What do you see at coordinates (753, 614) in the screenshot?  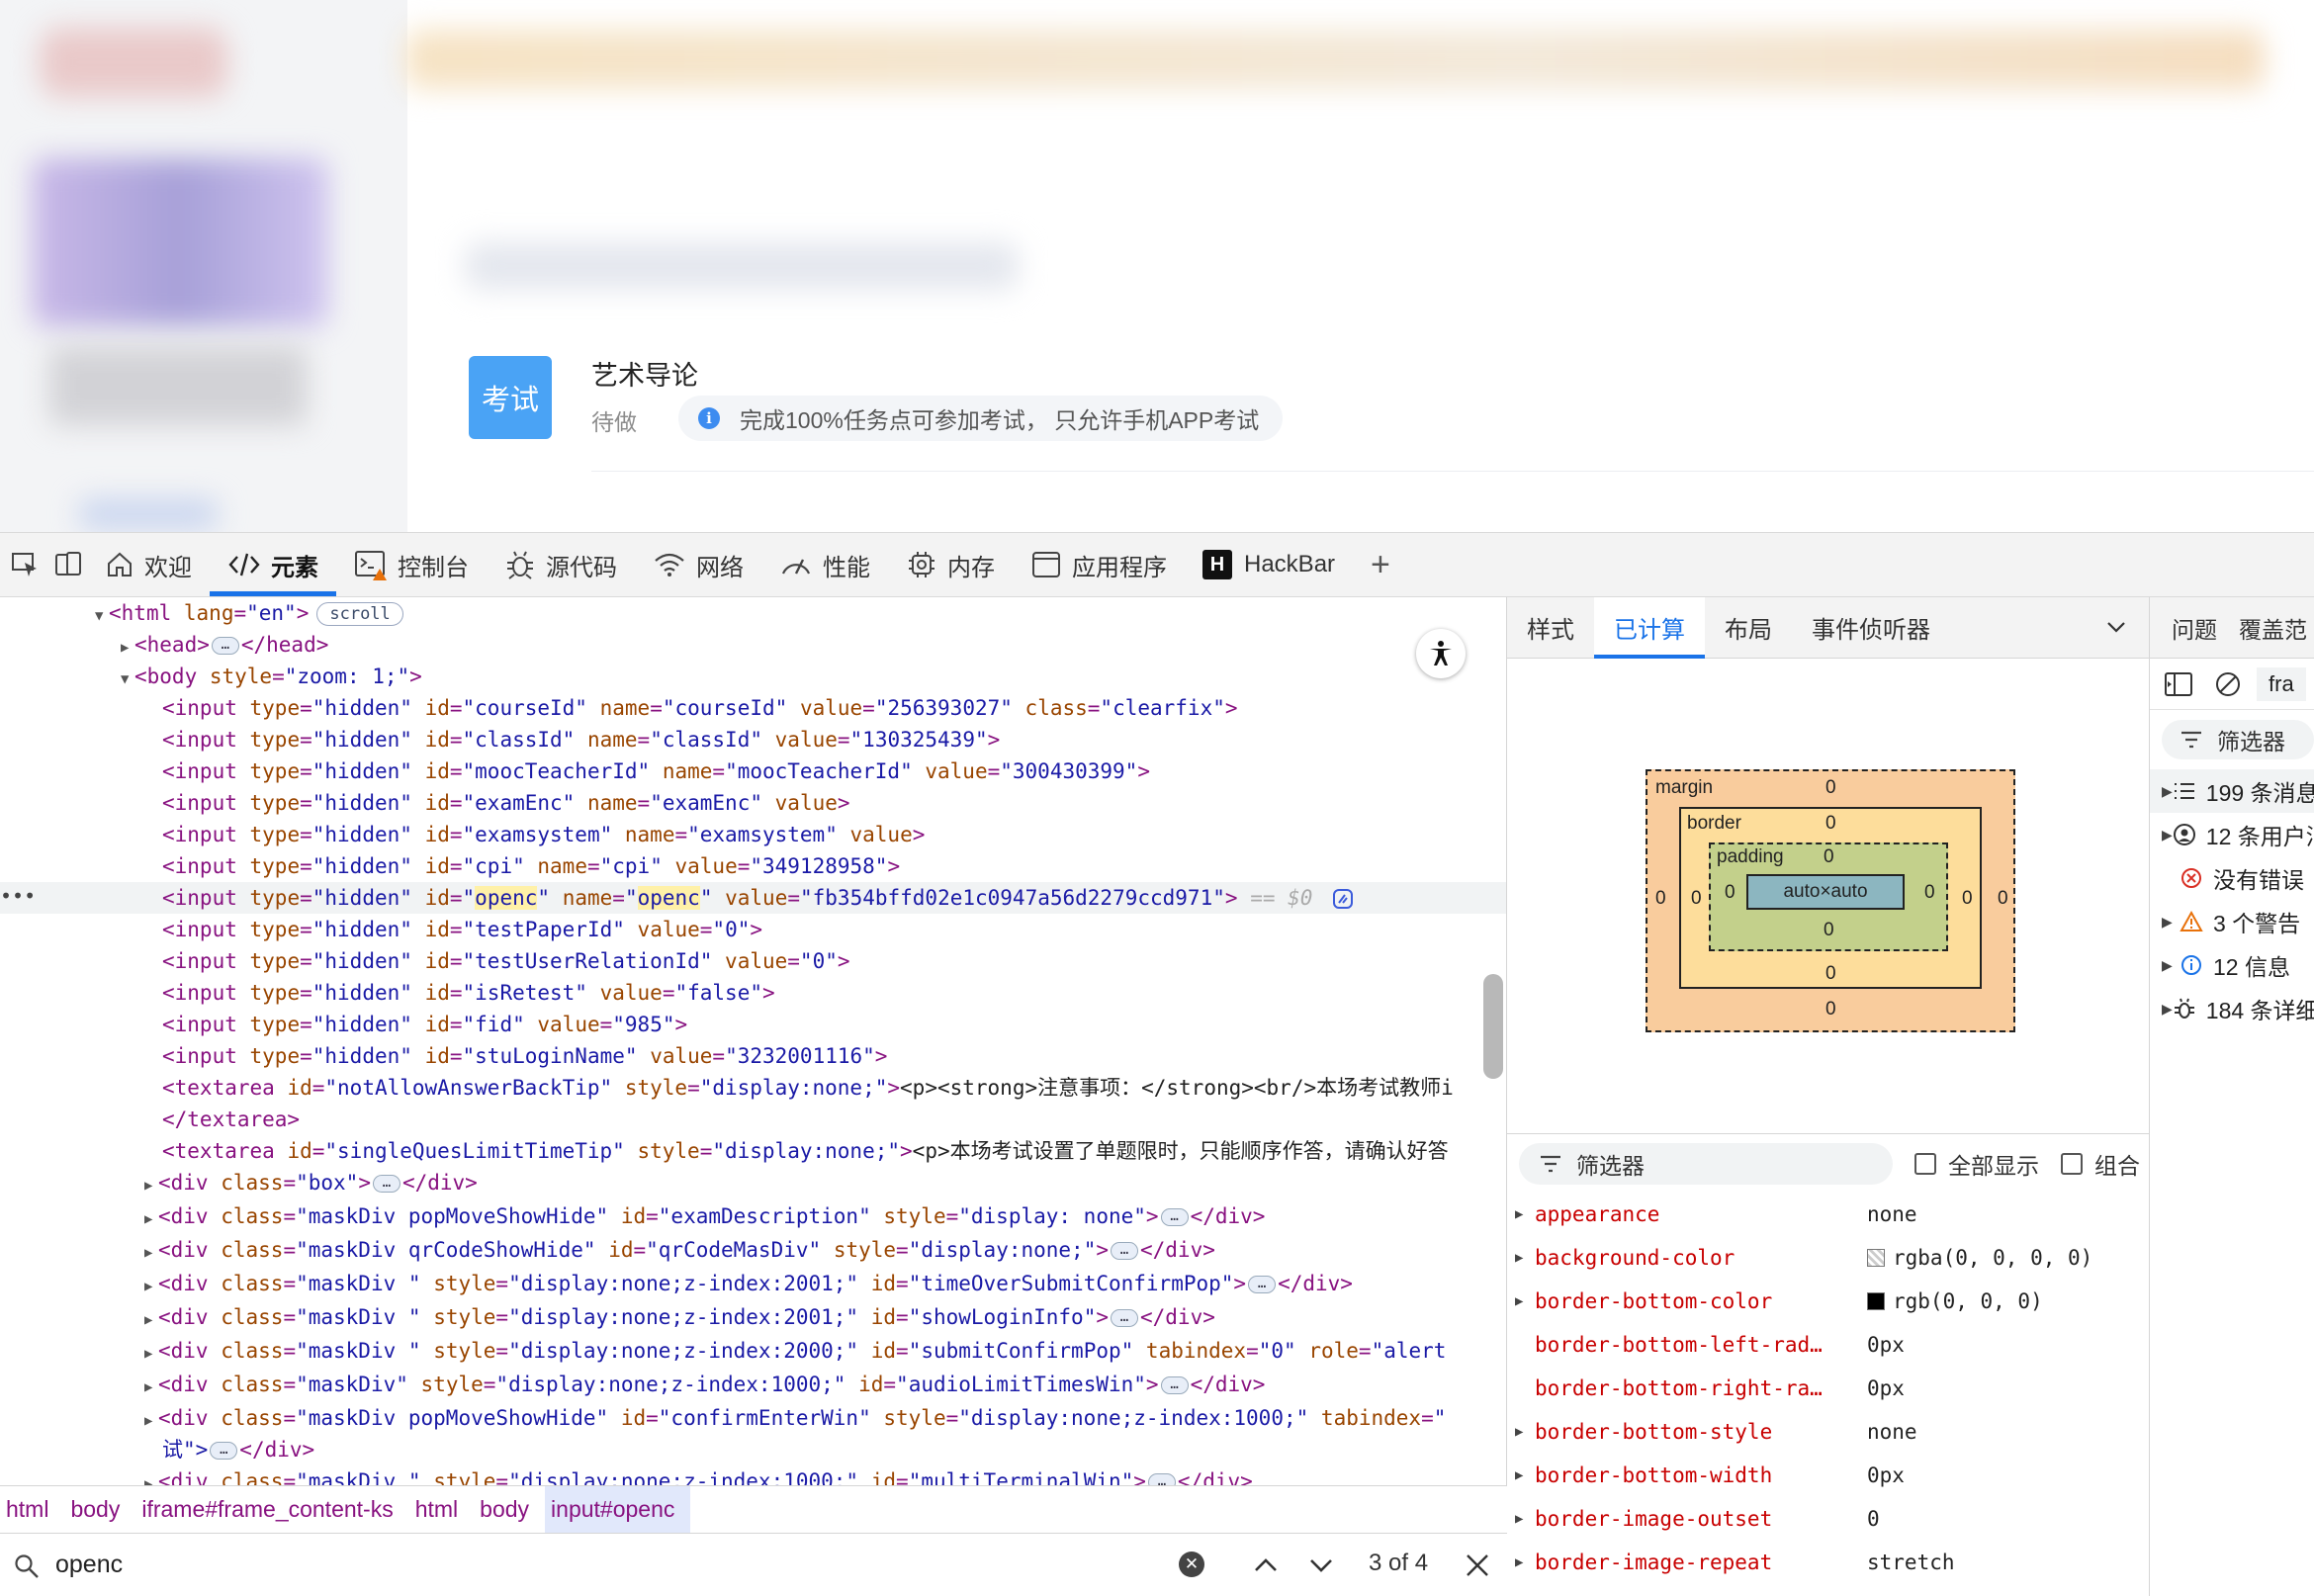 I see `dom-node-html: ▼ <html lang="en"> scroll` at bounding box center [753, 614].